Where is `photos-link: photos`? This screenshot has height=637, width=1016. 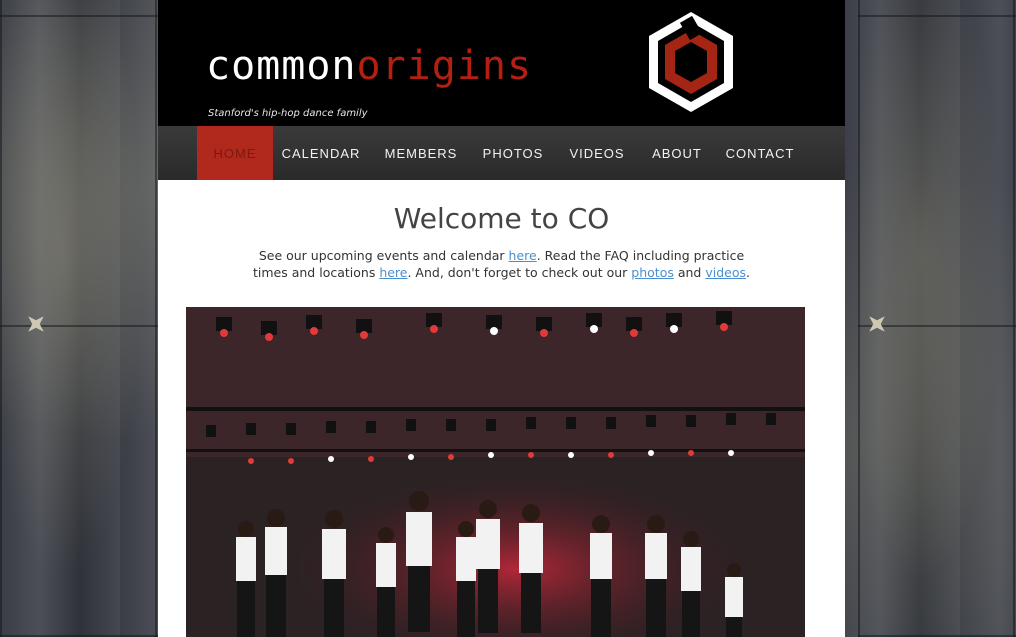
photos-link: photos is located at coordinates (652, 272).